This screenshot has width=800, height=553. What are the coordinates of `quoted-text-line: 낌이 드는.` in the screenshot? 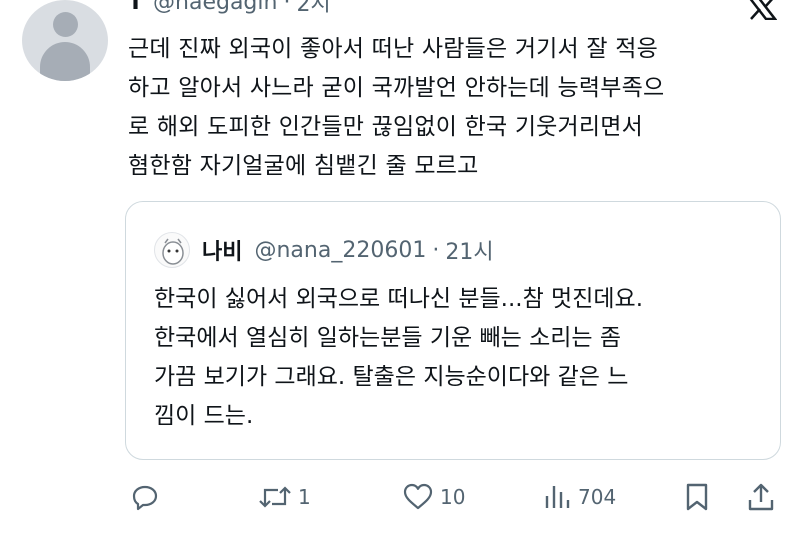 It's located at (204, 416).